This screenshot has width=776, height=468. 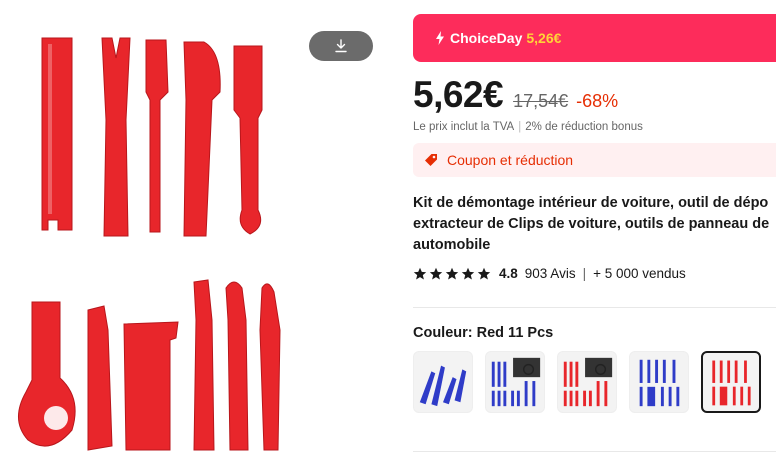 What do you see at coordinates (440, 38) in the screenshot?
I see `bolt-icon` at bounding box center [440, 38].